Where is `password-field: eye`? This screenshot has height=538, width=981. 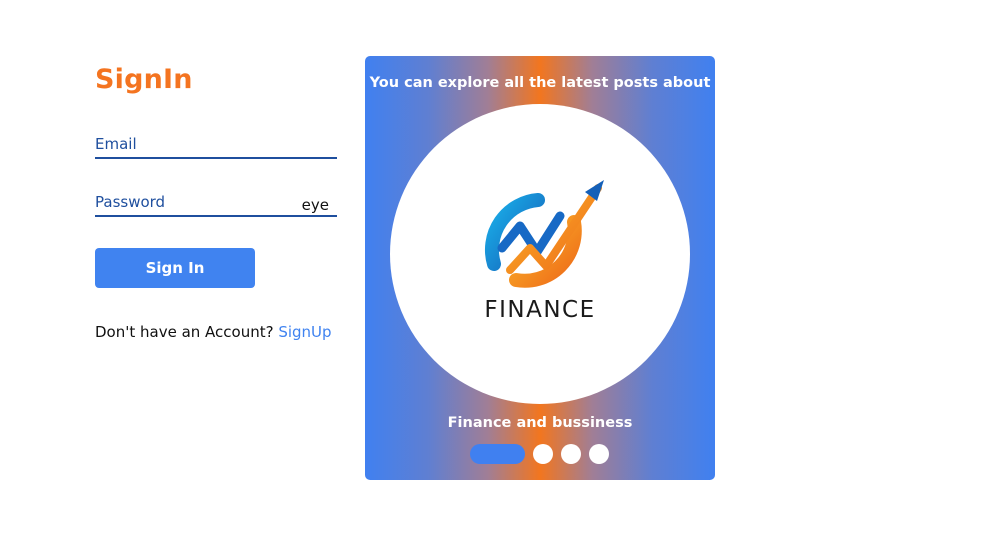
password-field: eye is located at coordinates (216, 204).